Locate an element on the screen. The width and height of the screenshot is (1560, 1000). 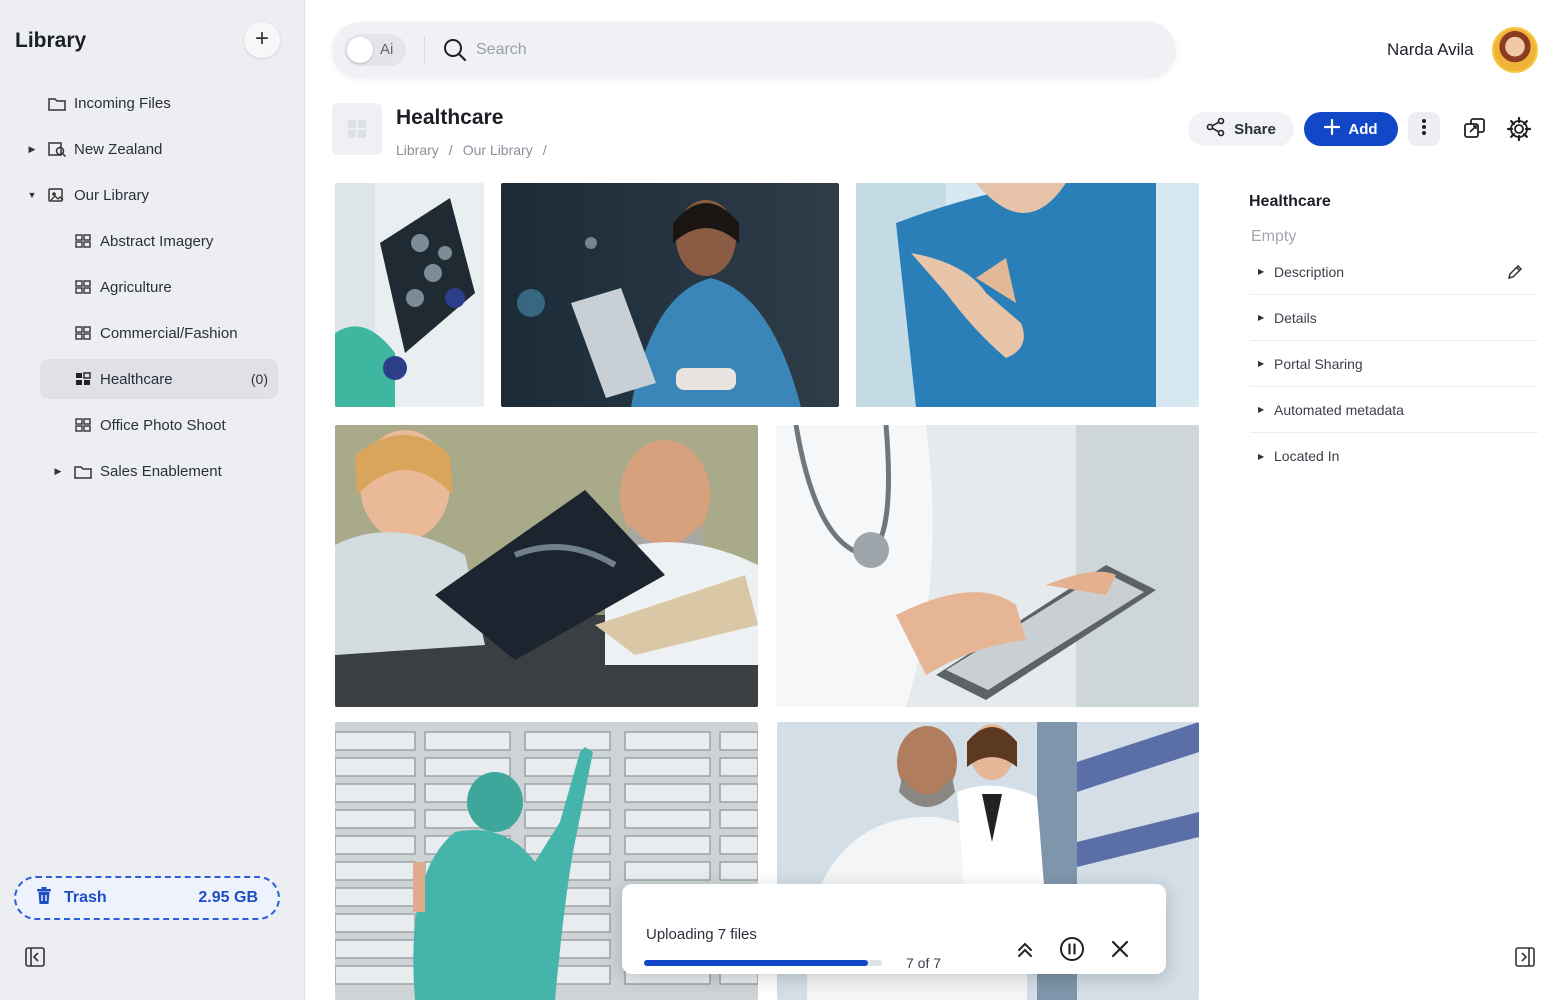
add-button: Add is located at coordinates (1351, 129).